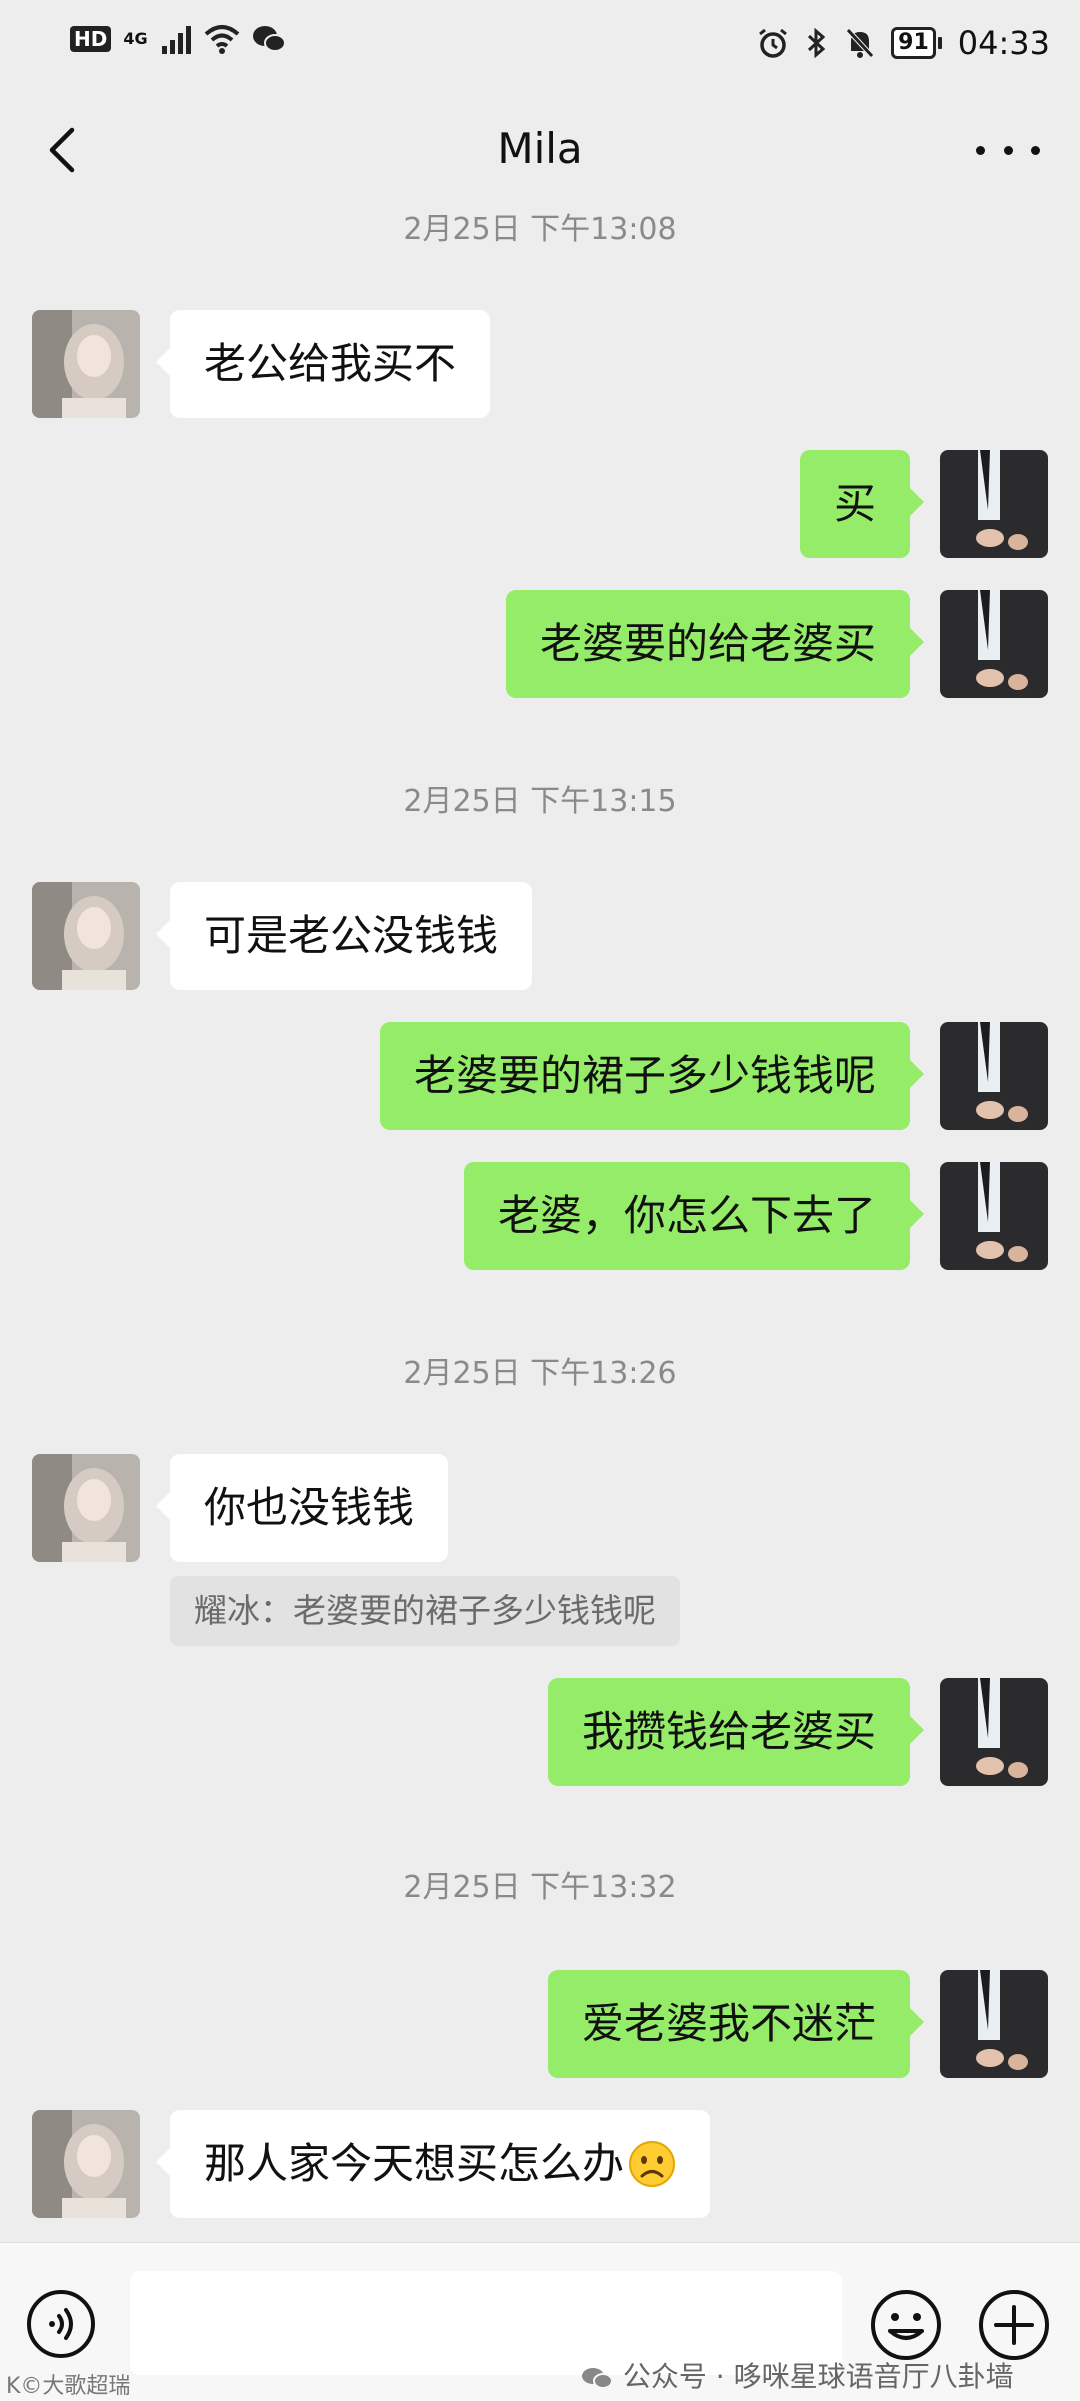  What do you see at coordinates (91, 39) in the screenshot?
I see `hd-icon: HD` at bounding box center [91, 39].